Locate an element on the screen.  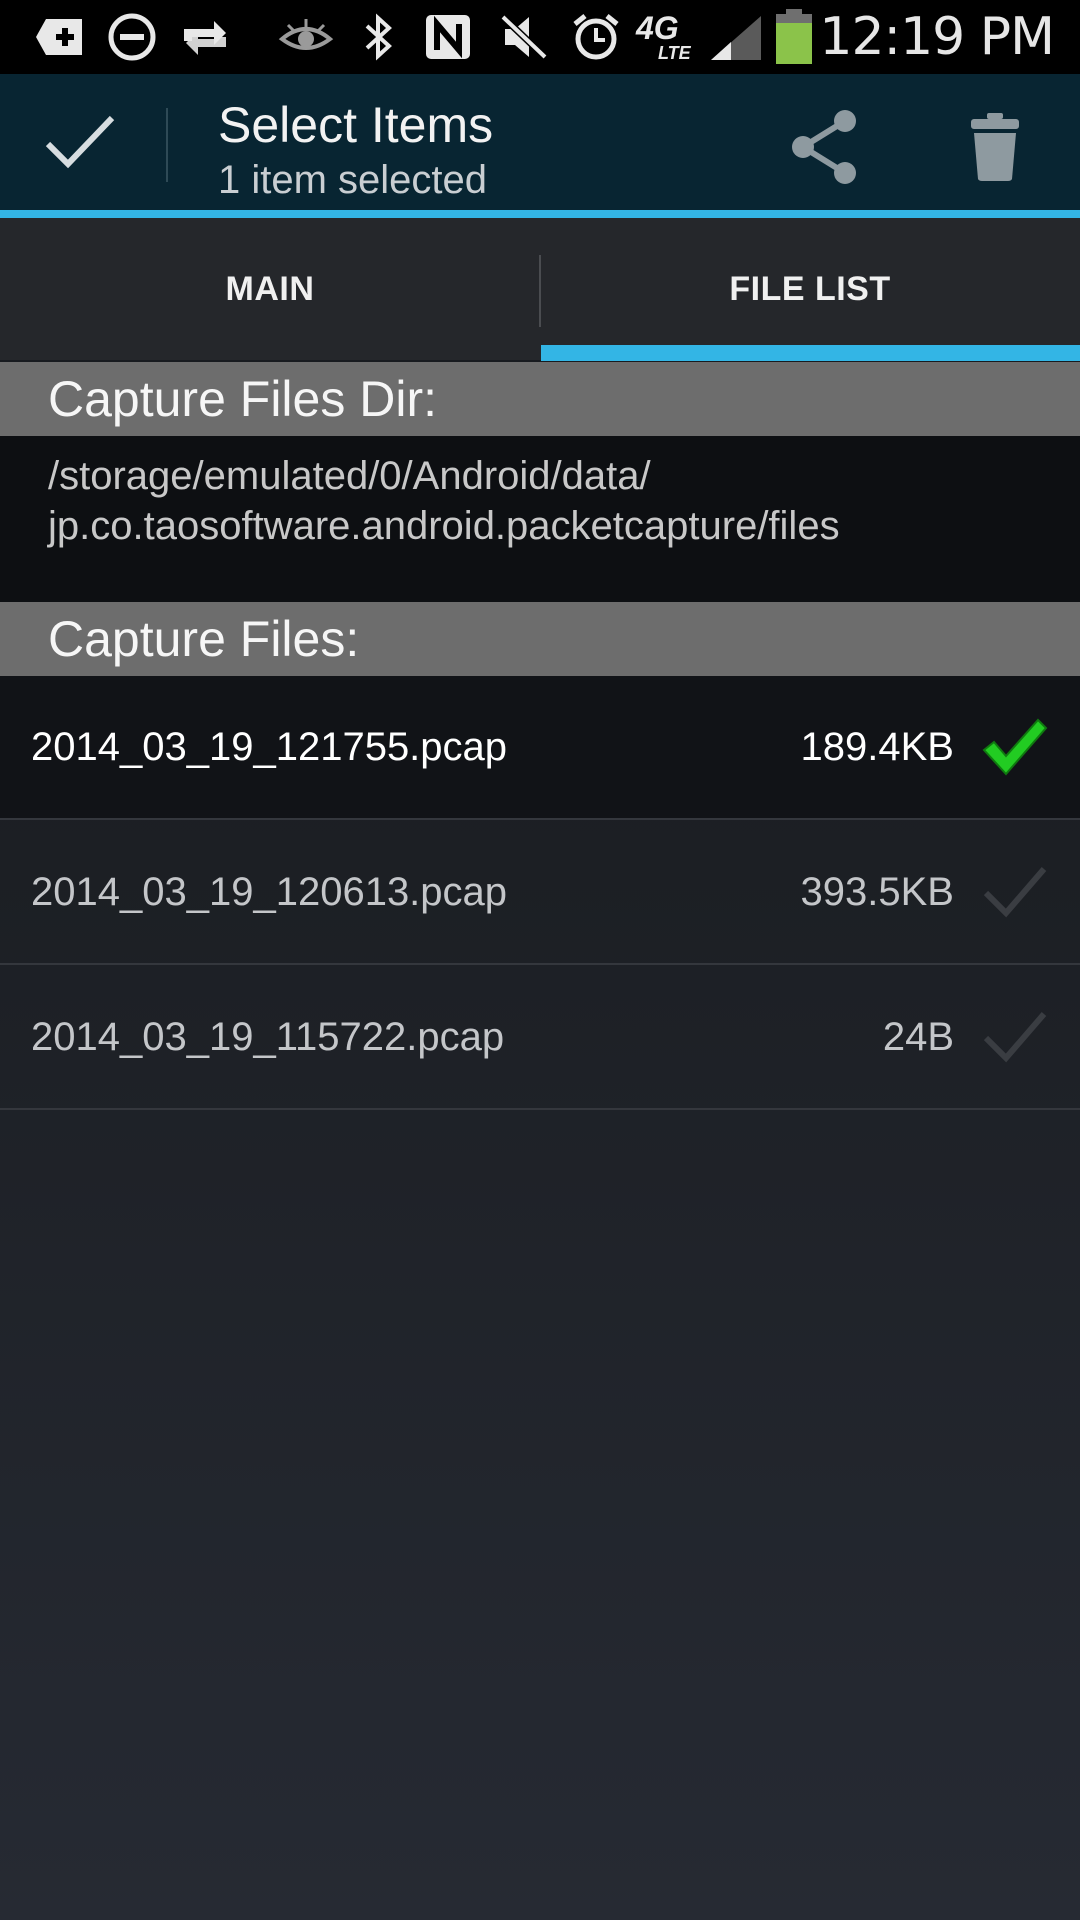
capture-files-header: Capture Files: is located at coordinates (540, 639).